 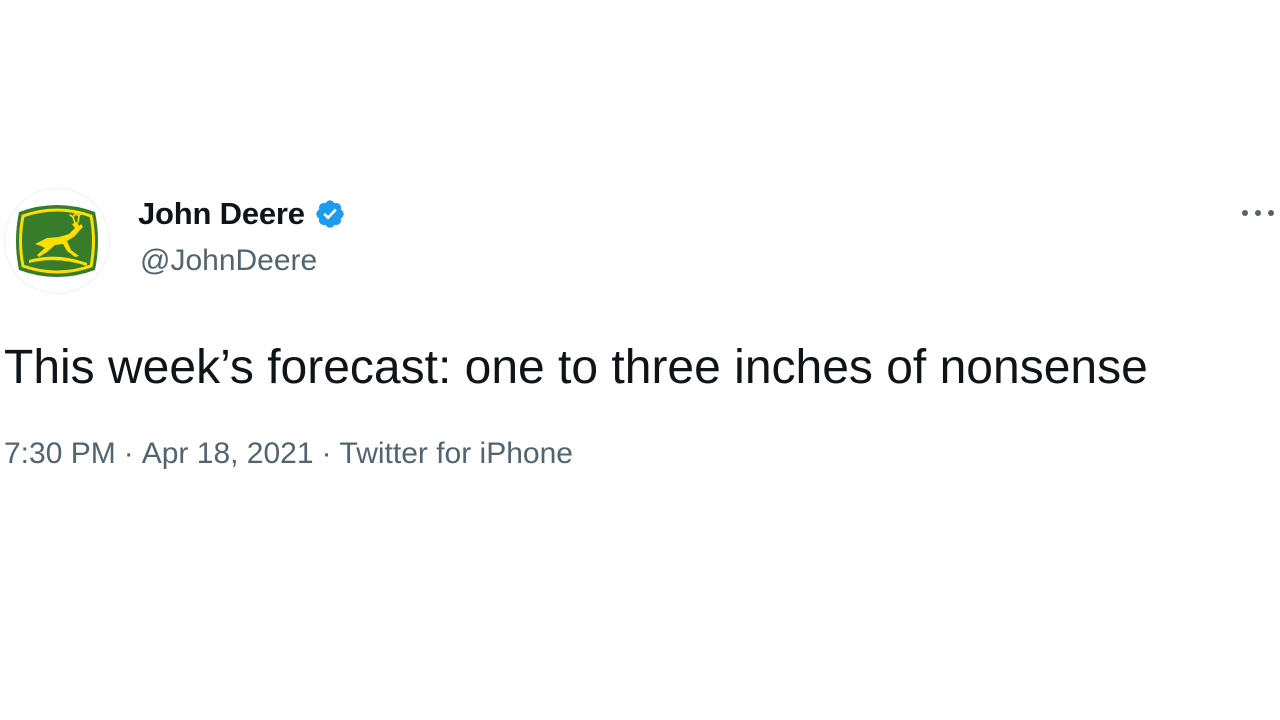 I want to click on verified-badge-icon, so click(x=330, y=214).